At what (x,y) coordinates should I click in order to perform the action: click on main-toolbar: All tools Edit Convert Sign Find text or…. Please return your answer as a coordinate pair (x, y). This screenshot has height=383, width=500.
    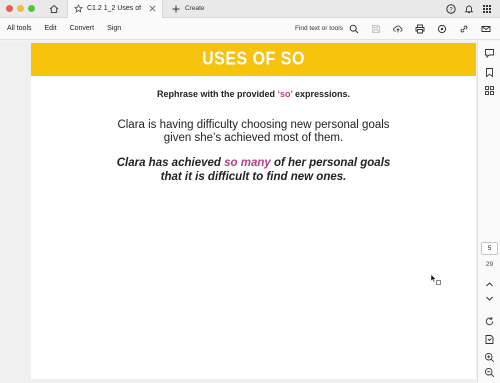
    Looking at the image, I should click on (250, 29).